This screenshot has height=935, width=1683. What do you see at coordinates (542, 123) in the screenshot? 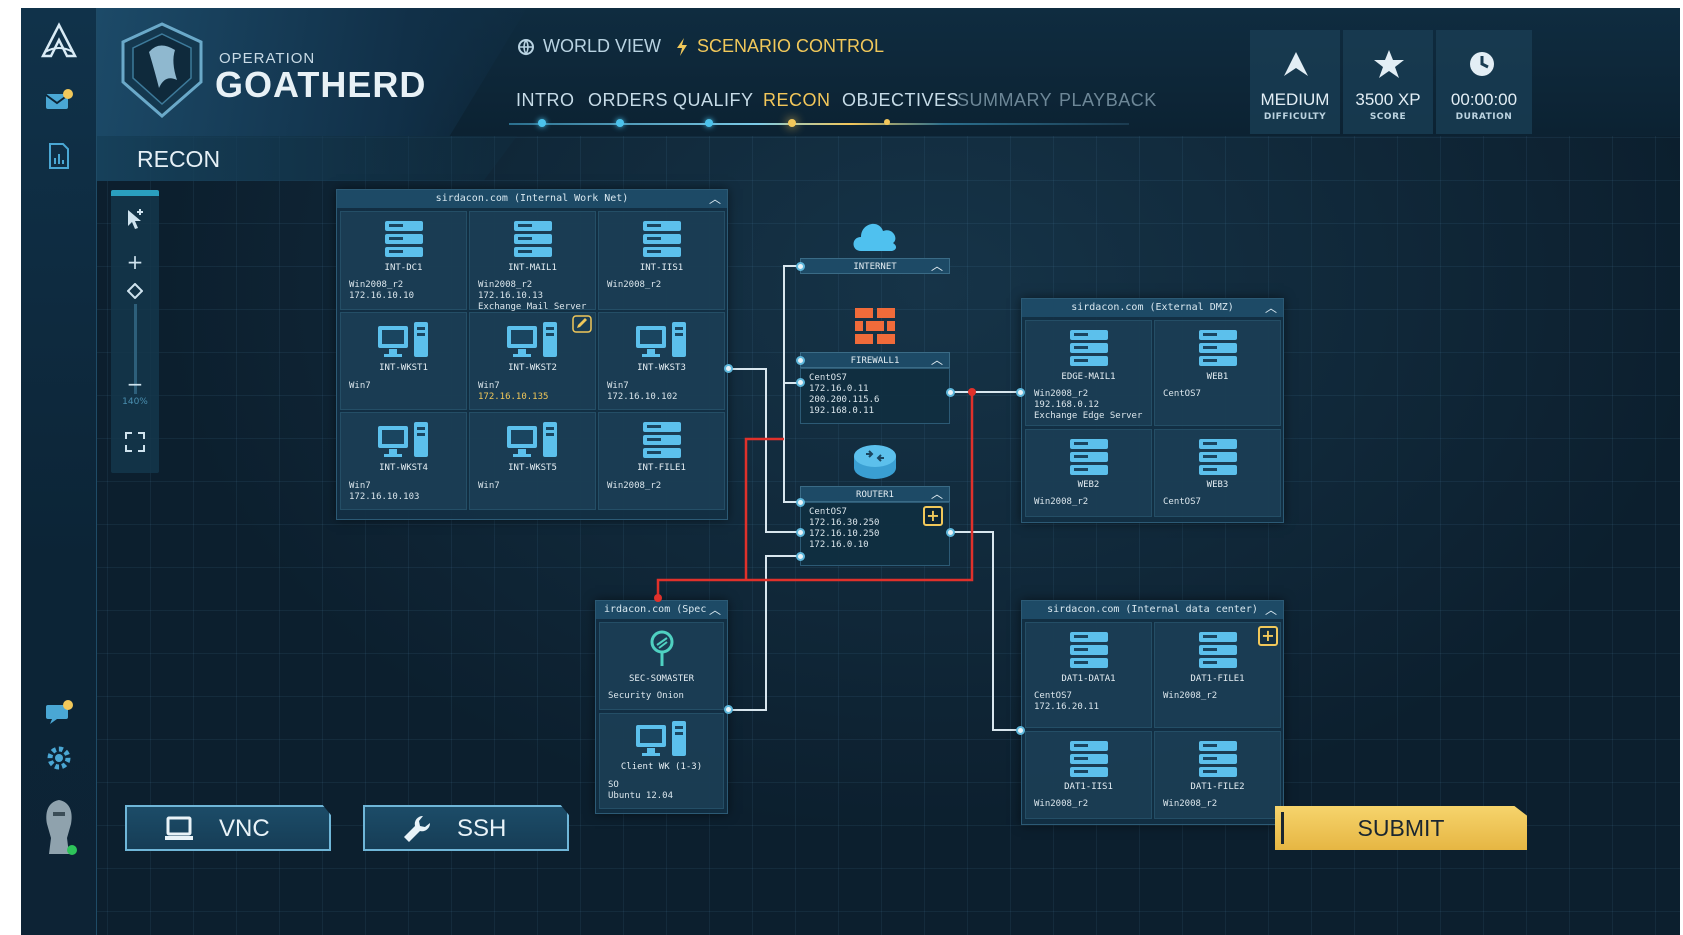
I see `nav-dot-intro` at bounding box center [542, 123].